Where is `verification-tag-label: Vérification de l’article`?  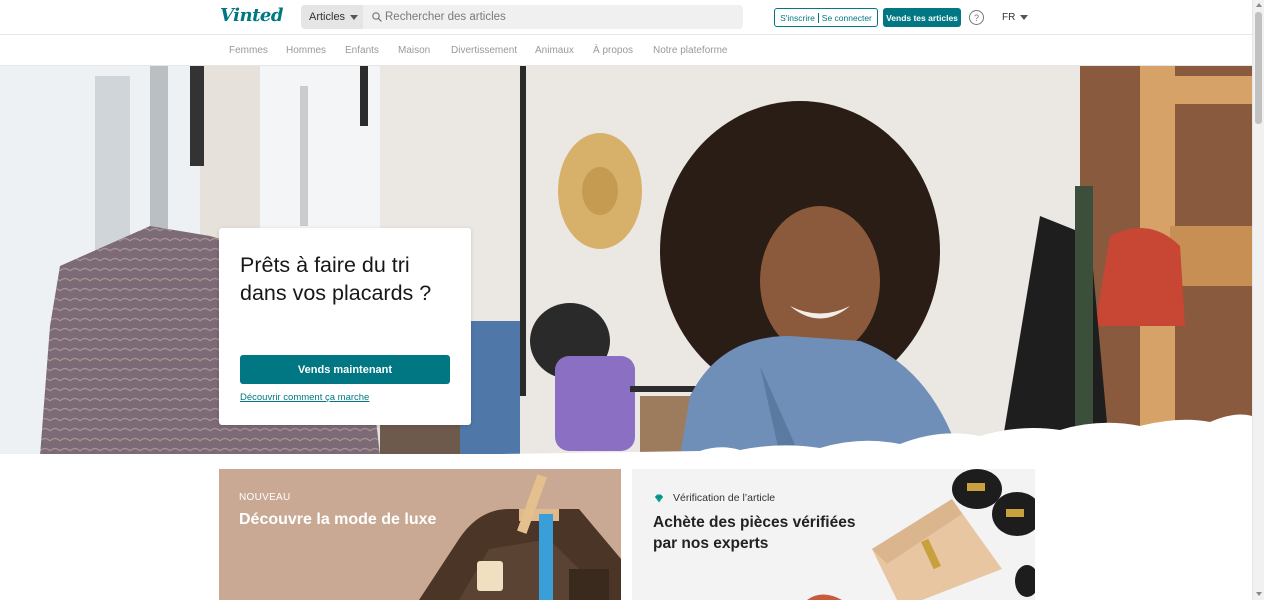 verification-tag-label: Vérification de l’article is located at coordinates (724, 498).